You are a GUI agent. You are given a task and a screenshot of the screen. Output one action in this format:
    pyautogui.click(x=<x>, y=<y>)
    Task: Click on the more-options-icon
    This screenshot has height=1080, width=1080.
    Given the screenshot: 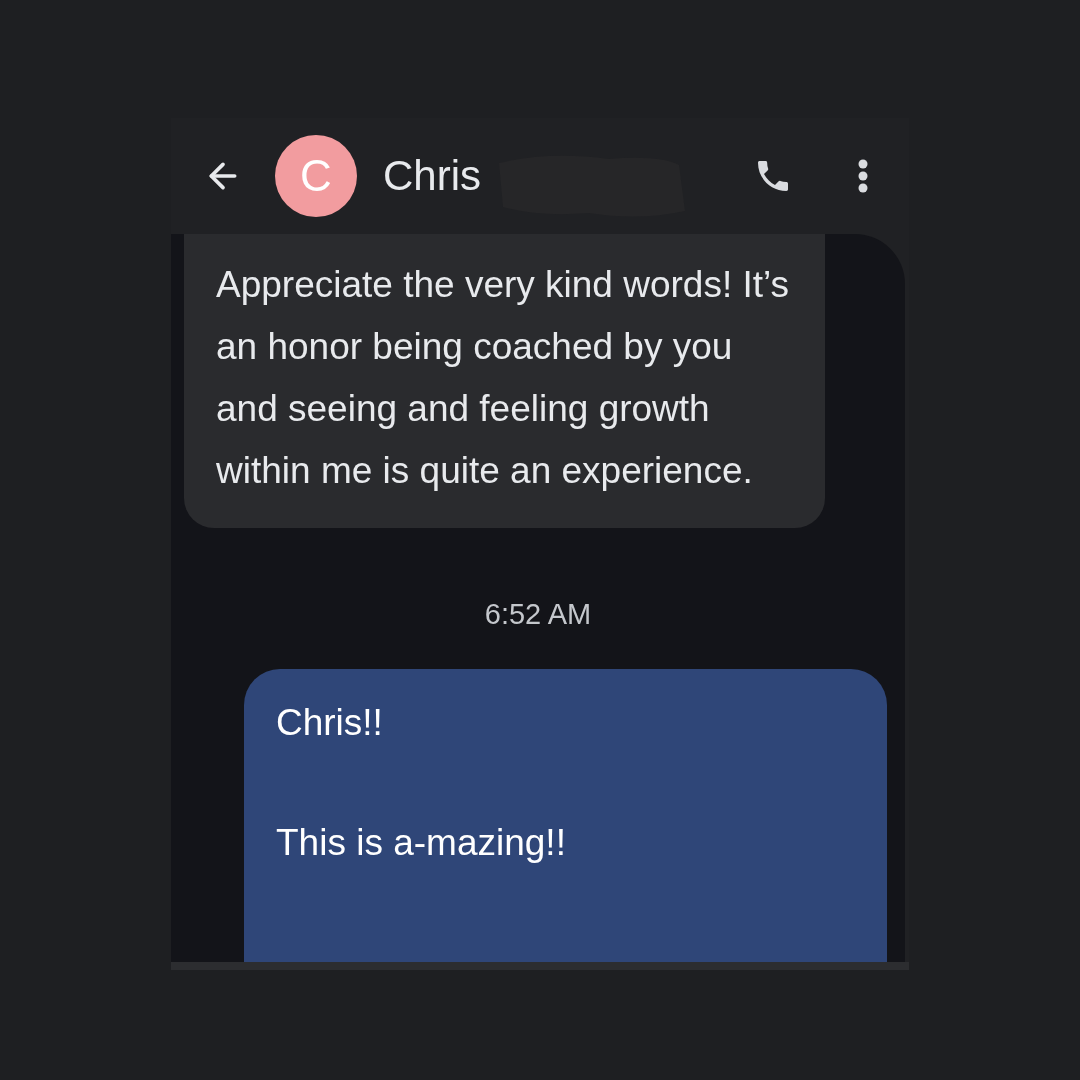 What is the action you would take?
    pyautogui.click(x=863, y=176)
    